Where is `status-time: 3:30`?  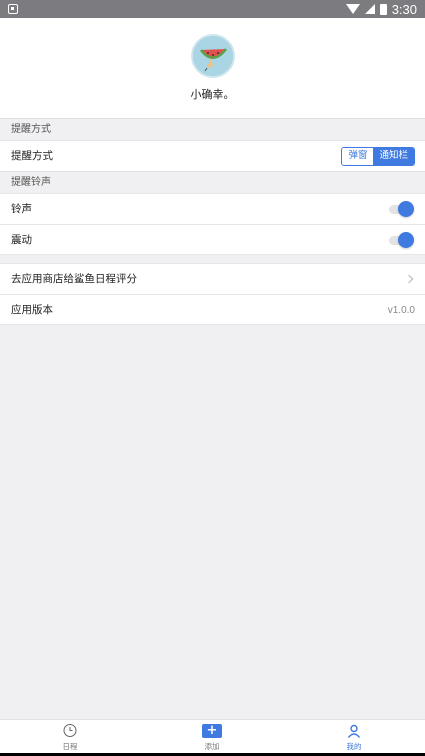
status-time: 3:30 is located at coordinates (404, 9).